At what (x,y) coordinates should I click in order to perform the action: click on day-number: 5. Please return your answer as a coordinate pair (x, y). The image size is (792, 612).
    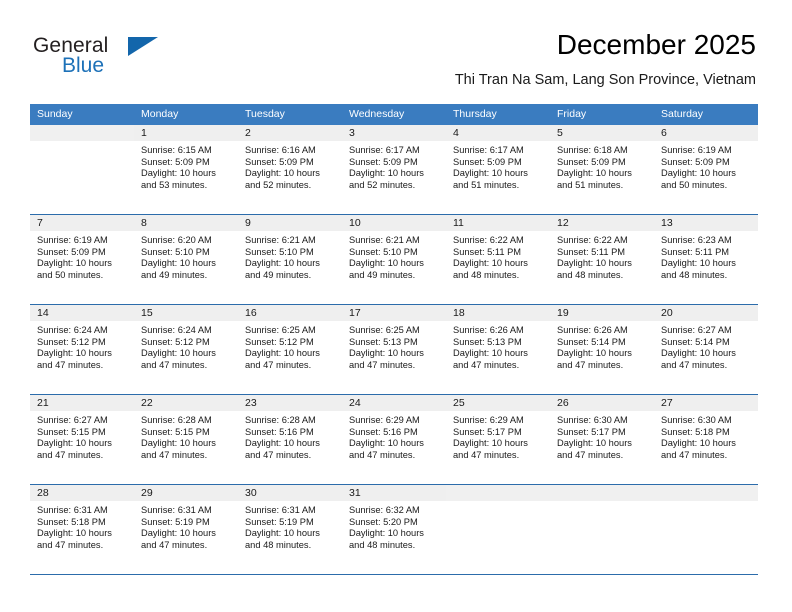
    Looking at the image, I should click on (602, 133).